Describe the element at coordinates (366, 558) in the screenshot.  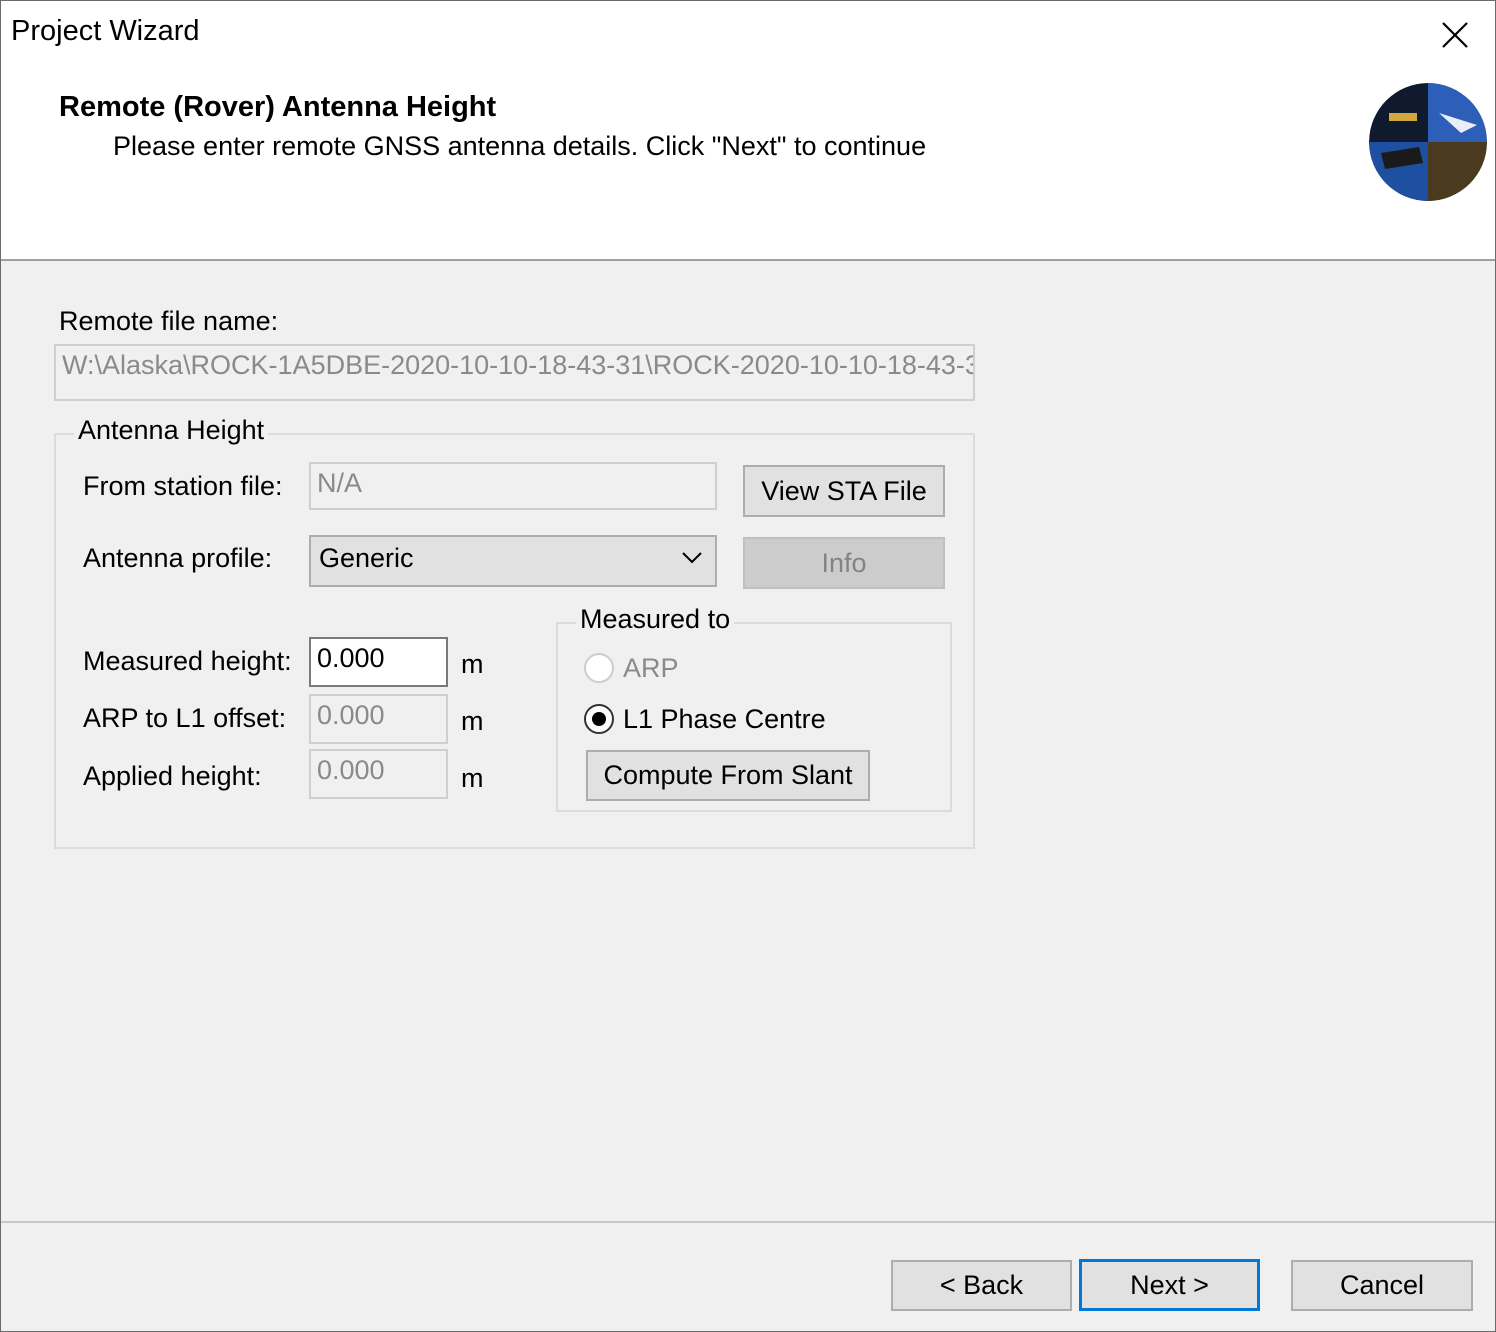
I see `antenna-profile-value: Generic` at that location.